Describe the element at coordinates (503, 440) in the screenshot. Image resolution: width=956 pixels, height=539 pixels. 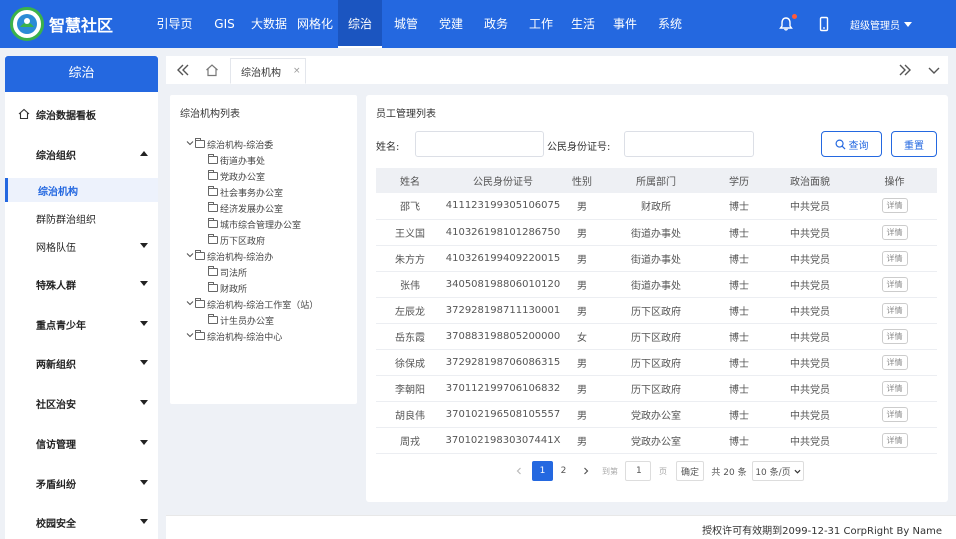
I see `table-cell: 37010219830307441X` at that location.